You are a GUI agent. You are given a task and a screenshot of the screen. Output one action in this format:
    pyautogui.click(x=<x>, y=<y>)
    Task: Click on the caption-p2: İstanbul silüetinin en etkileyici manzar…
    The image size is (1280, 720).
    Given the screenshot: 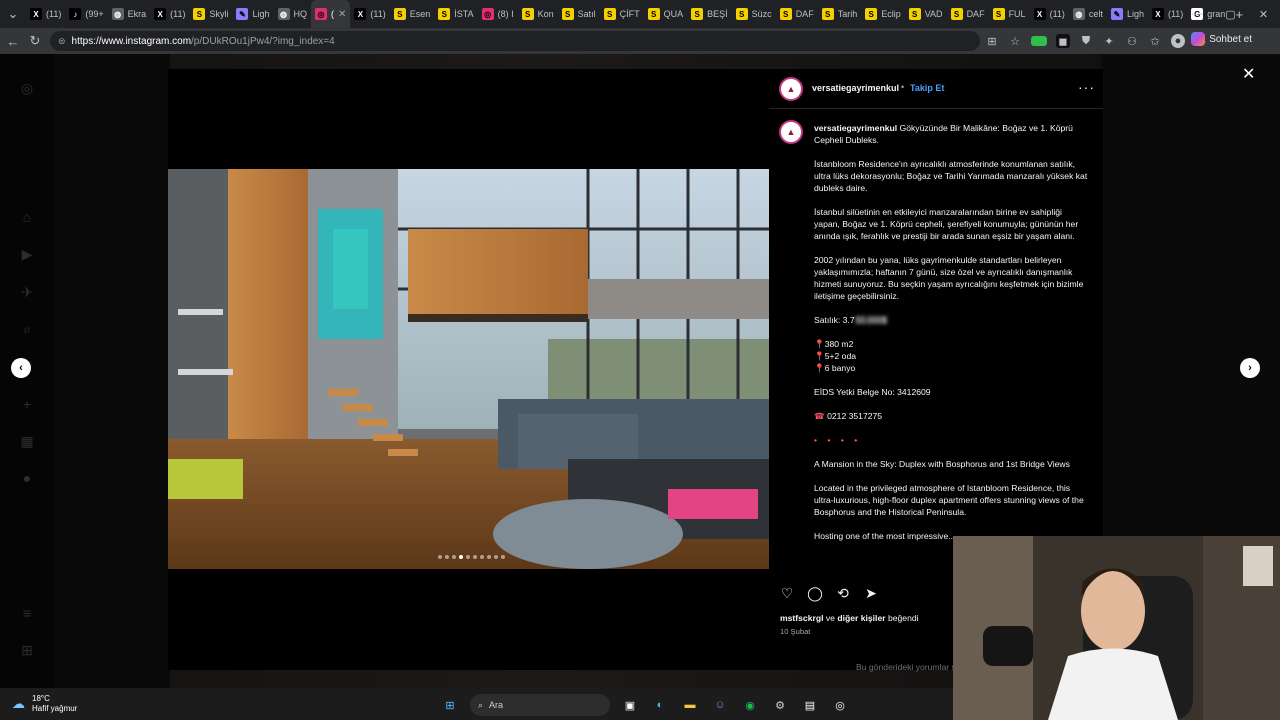 What is the action you would take?
    pyautogui.click(x=946, y=224)
    